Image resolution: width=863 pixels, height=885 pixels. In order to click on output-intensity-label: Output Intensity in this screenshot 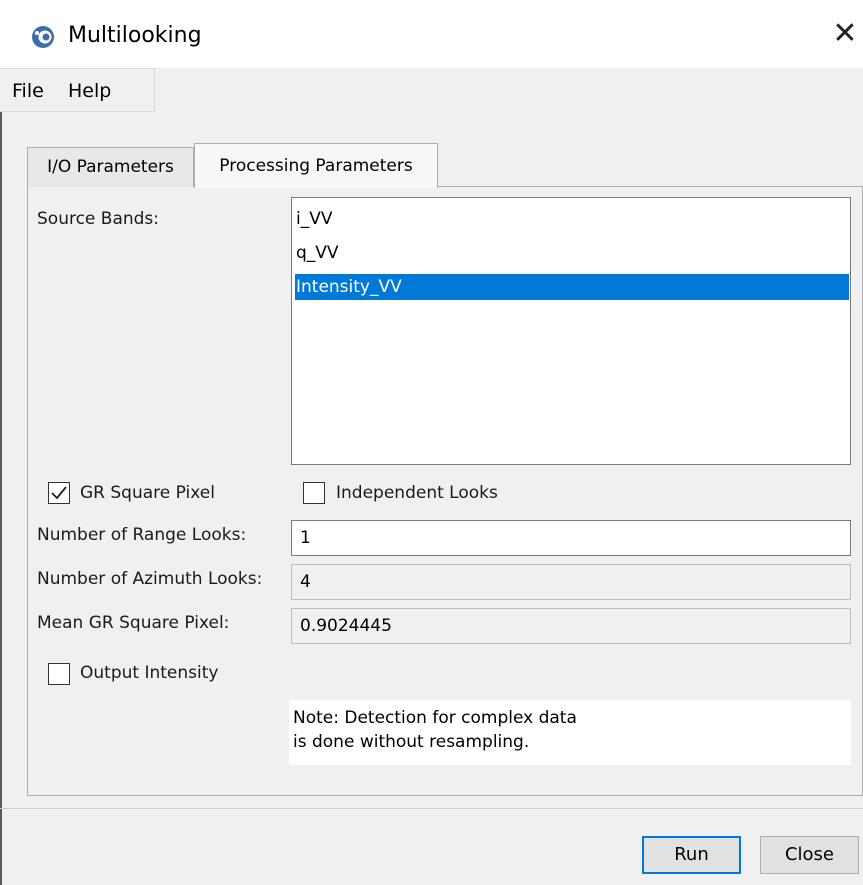, I will do `click(149, 673)`.